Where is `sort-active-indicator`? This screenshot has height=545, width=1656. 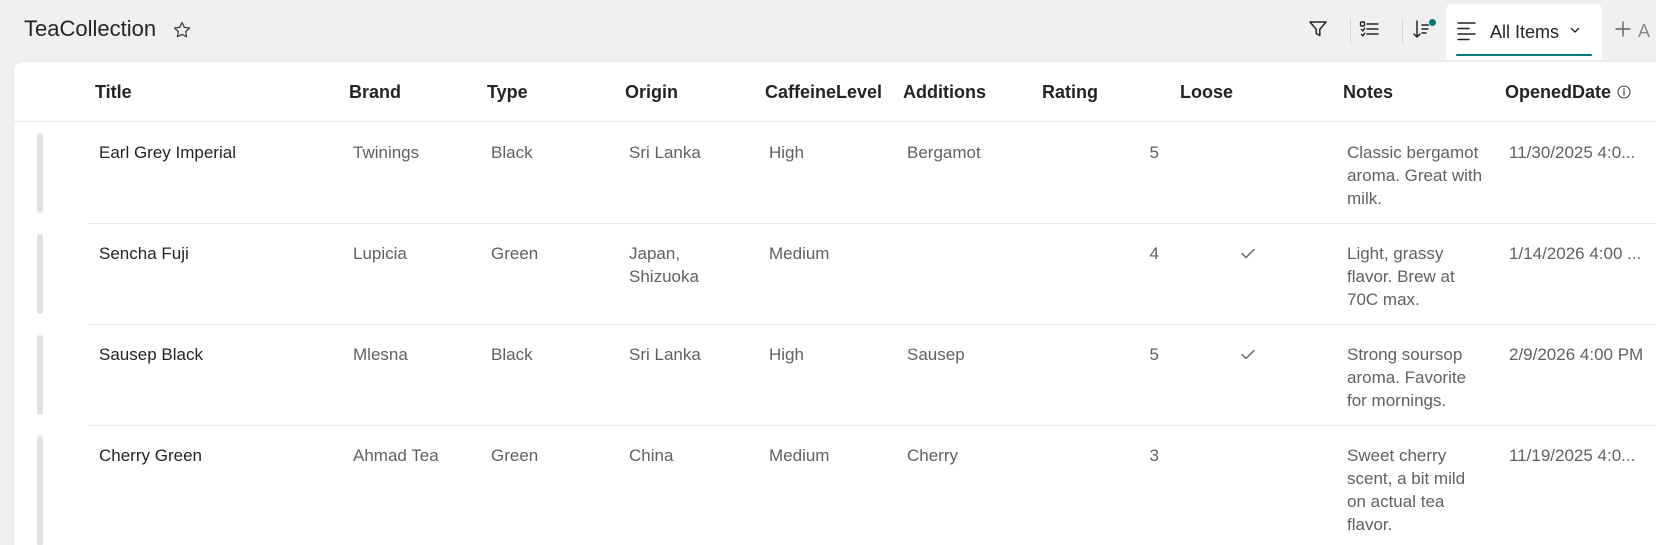 sort-active-indicator is located at coordinates (1432, 22).